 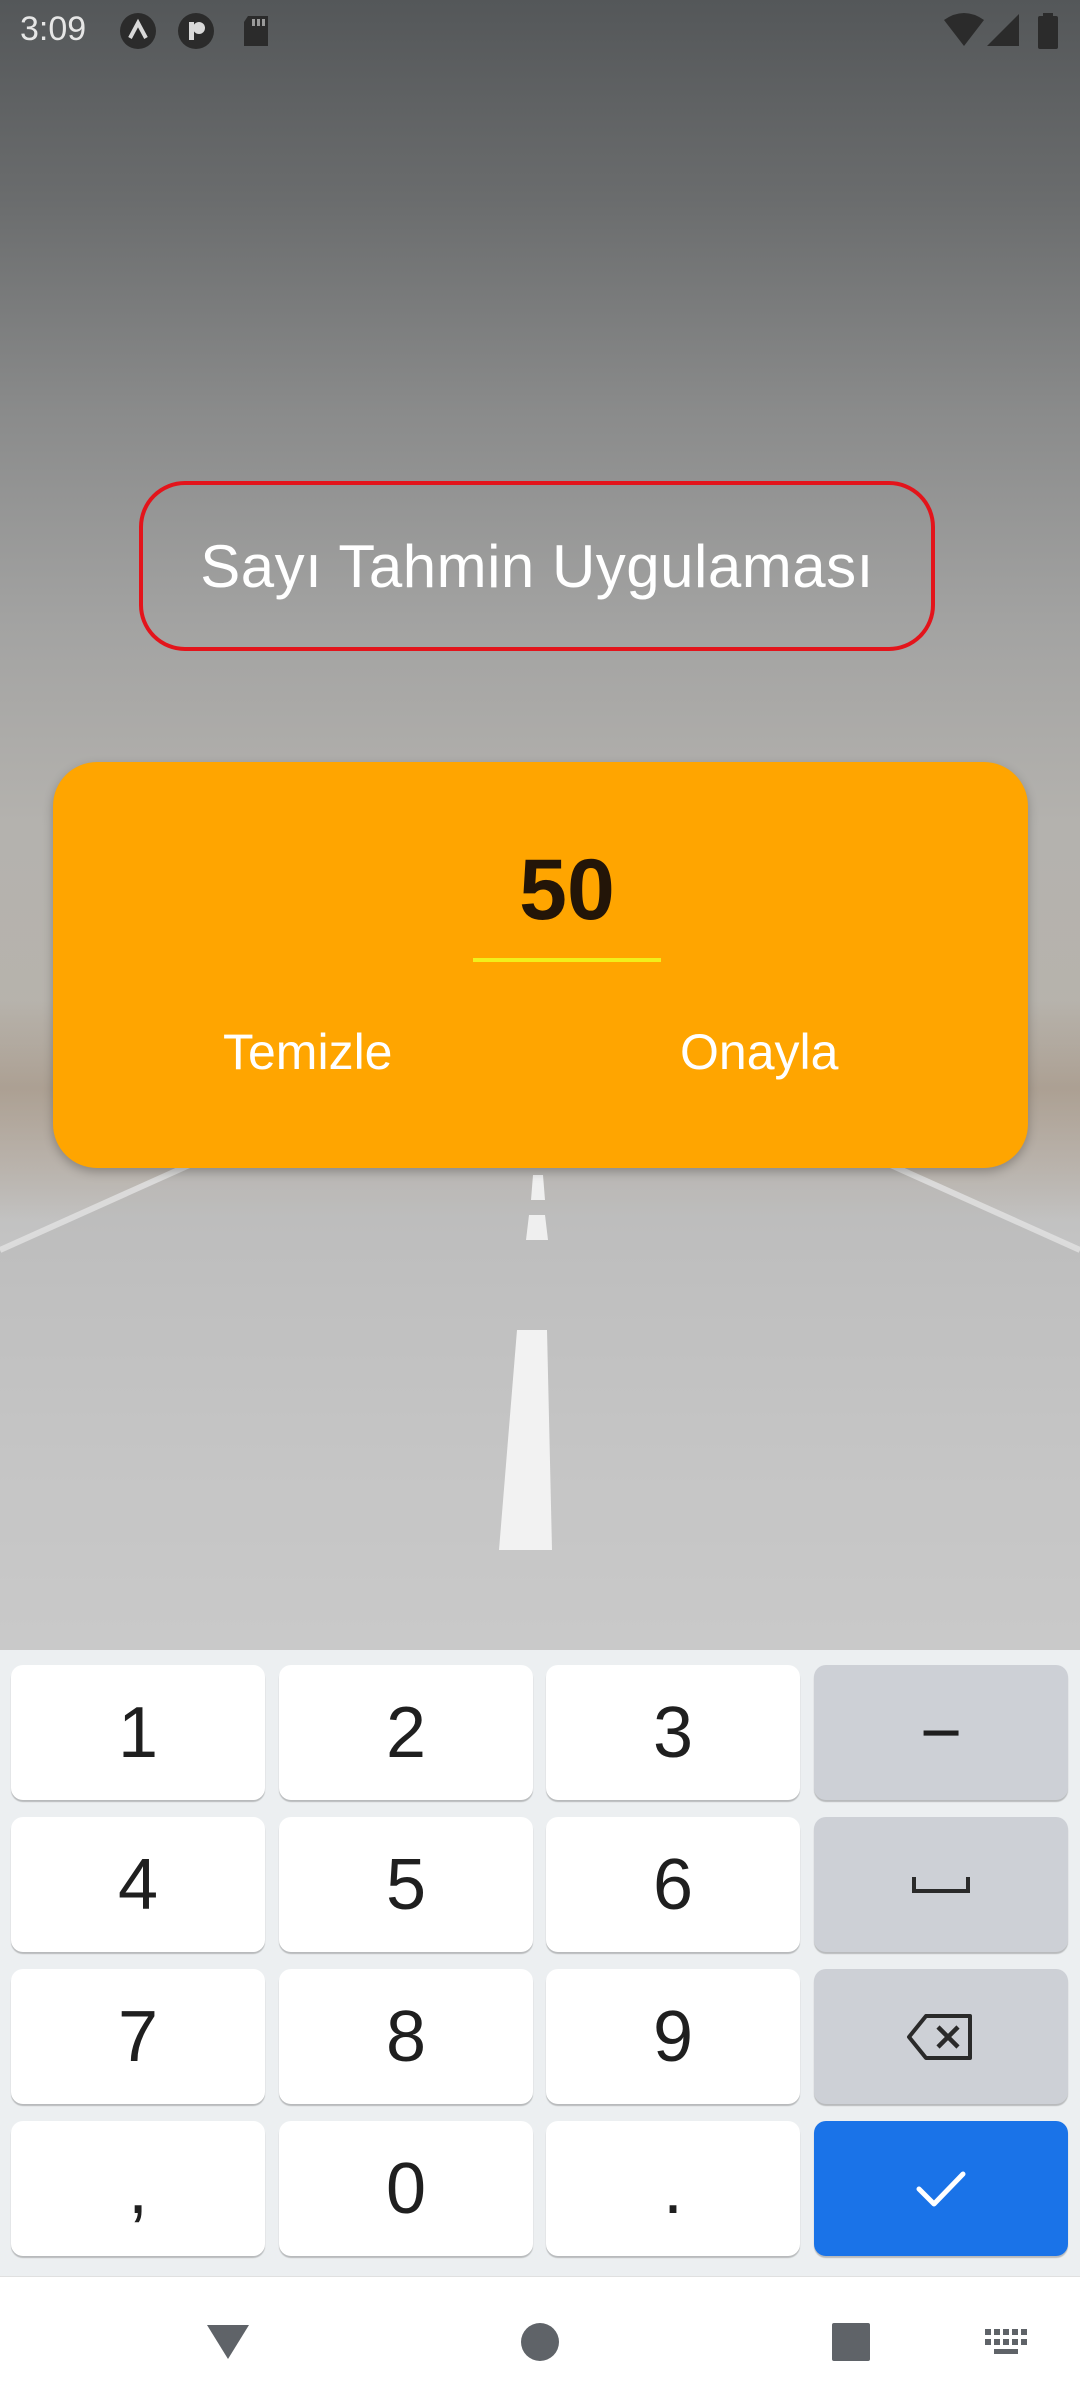 I want to click on check-icon, so click(x=941, y=2188).